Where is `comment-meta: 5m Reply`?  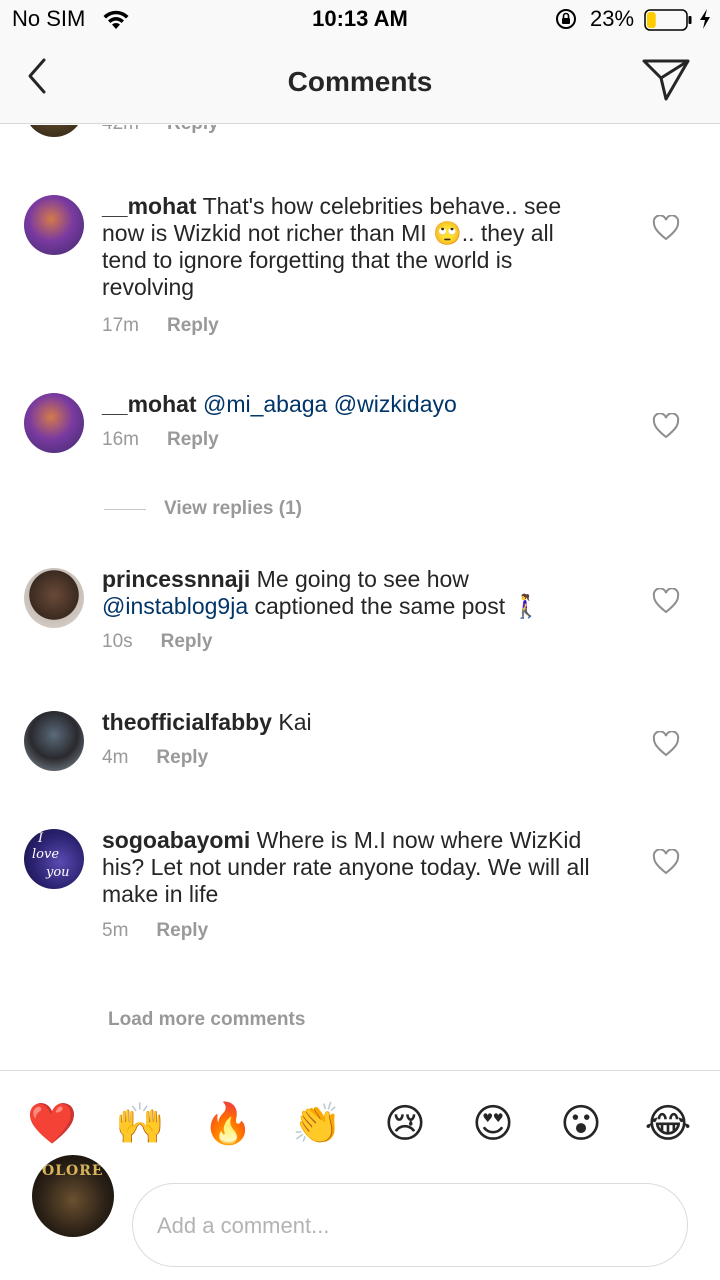 comment-meta: 5m Reply is located at coordinates (155, 931).